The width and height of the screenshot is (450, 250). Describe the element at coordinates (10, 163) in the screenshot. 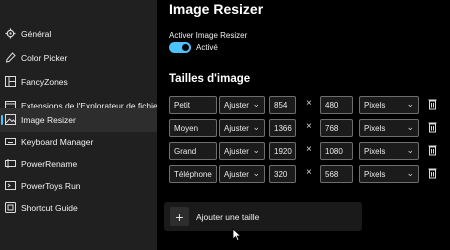

I see `rename-icon` at that location.